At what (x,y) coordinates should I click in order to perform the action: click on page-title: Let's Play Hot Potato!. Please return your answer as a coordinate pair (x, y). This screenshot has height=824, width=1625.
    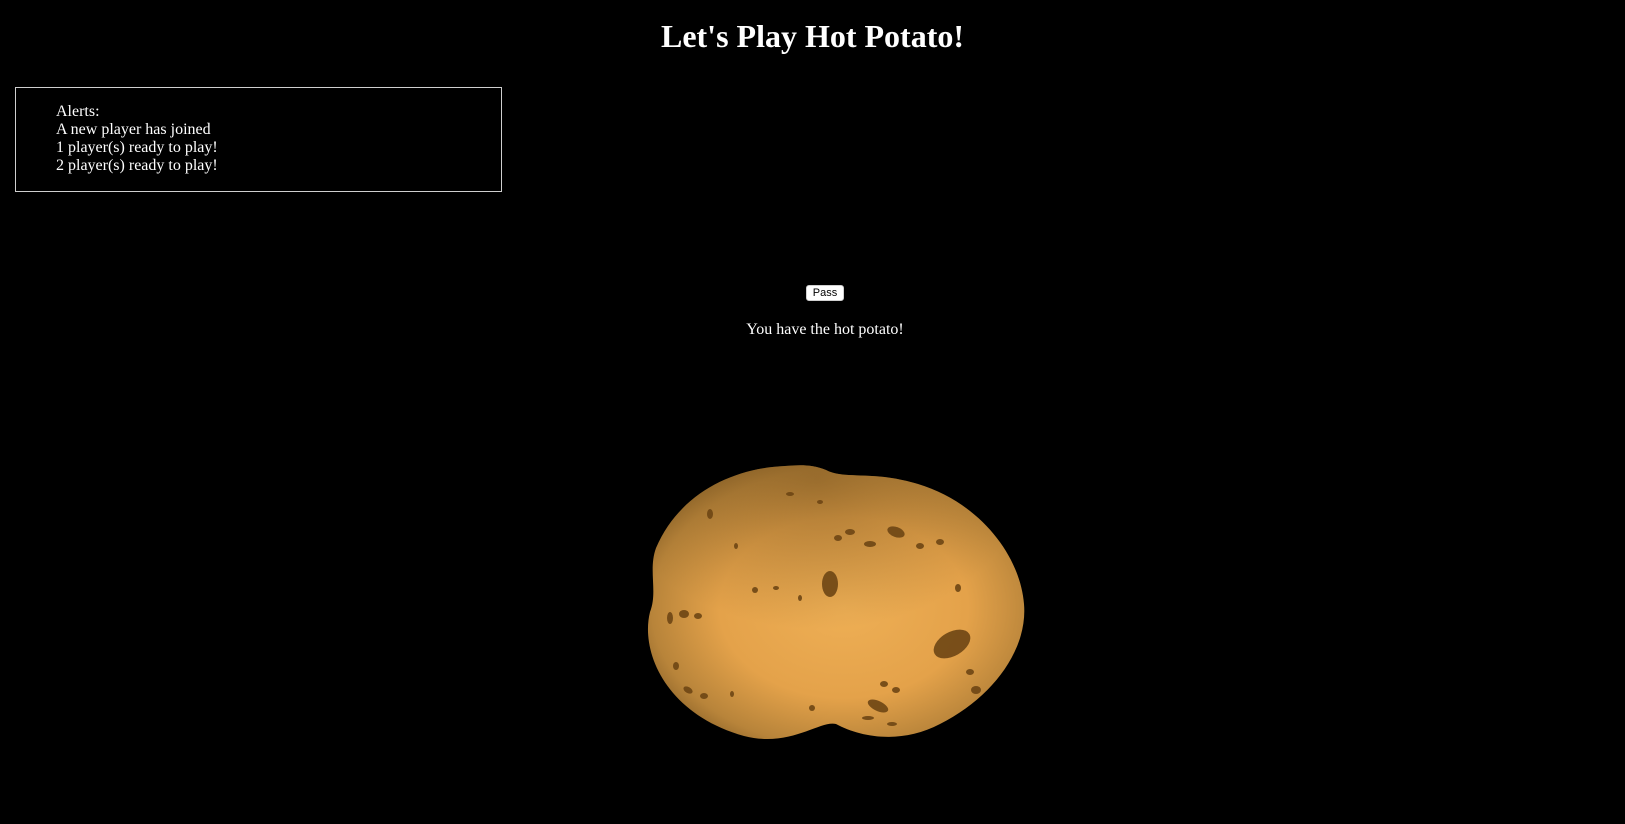
    Looking at the image, I should click on (812, 36).